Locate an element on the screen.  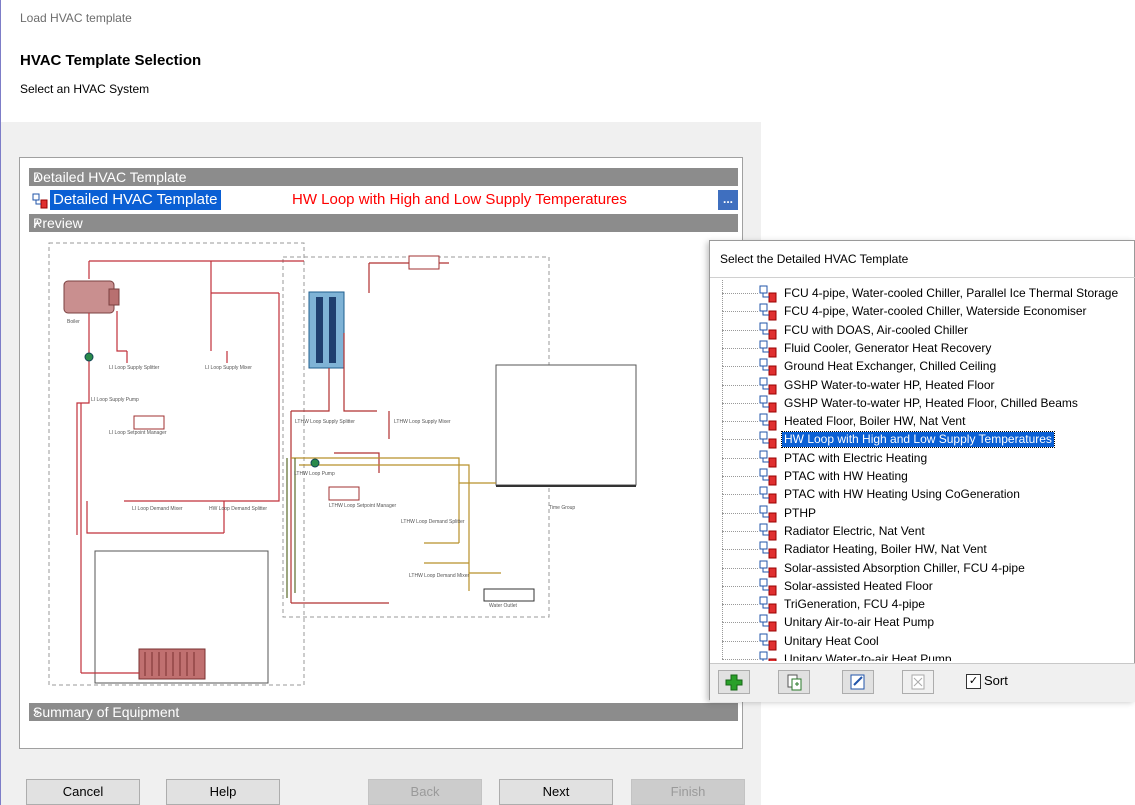
page-subtitle: Select an HVAC System is located at coordinates (85, 89).